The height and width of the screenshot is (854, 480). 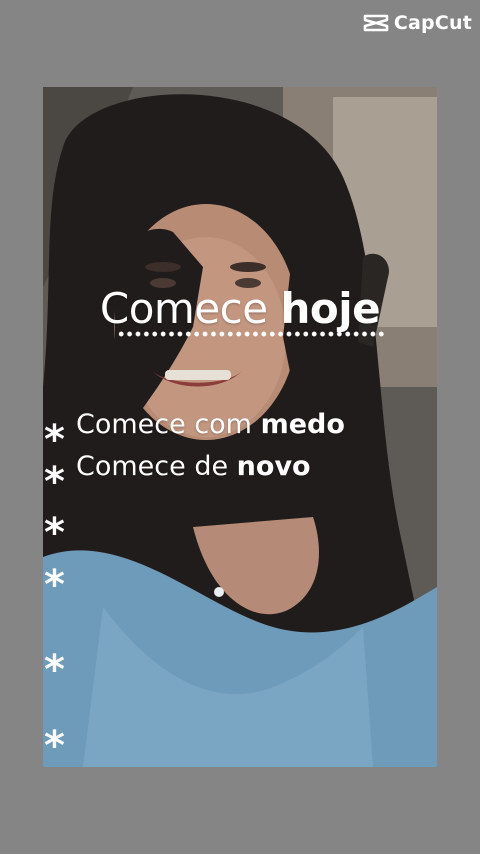 I want to click on line-1-regular: Comece com, so click(x=164, y=424).